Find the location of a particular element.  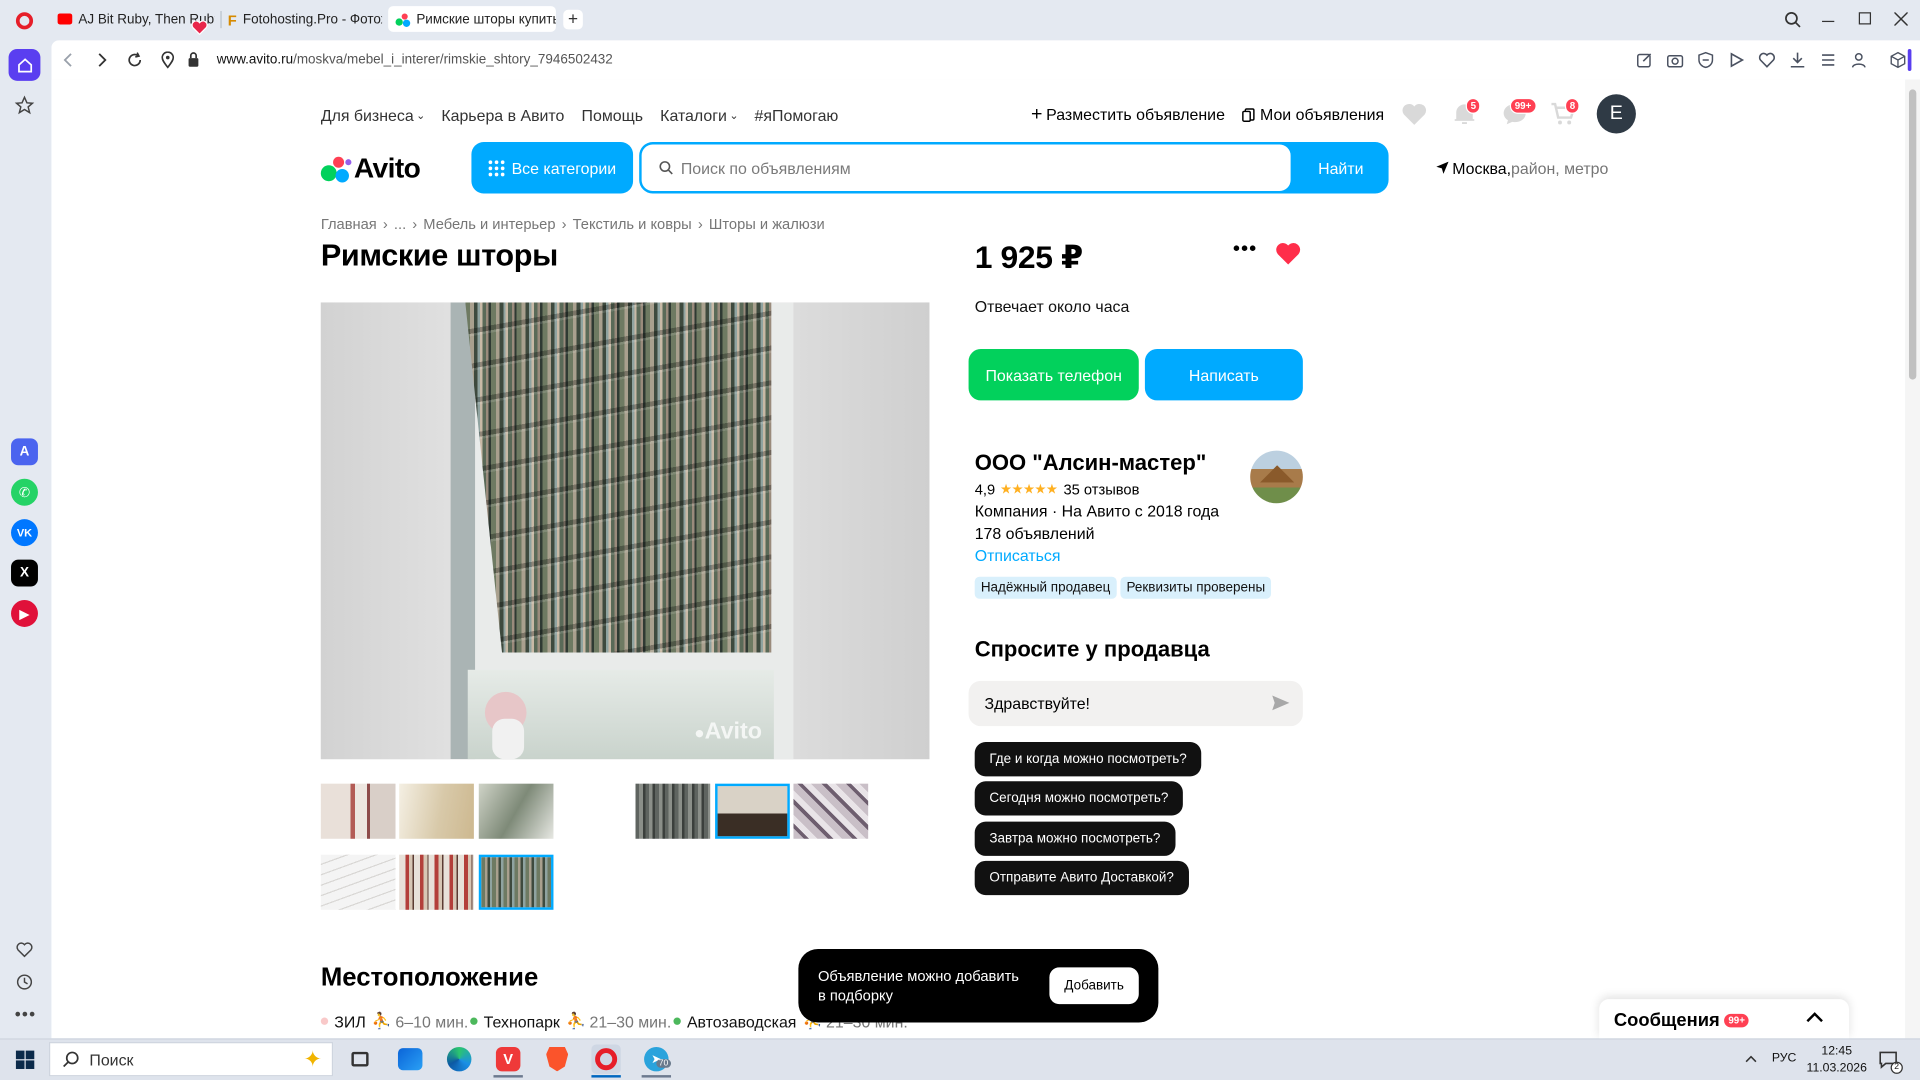

quick-question-chip: Где и когда можно посмотреть? is located at coordinates (1088, 759).